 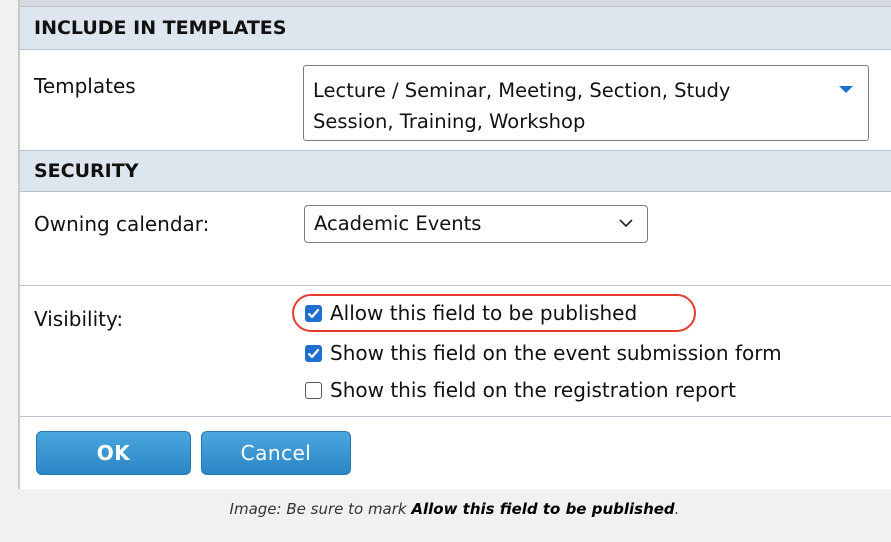 What do you see at coordinates (276, 453) in the screenshot?
I see `cancel-button: Cancel` at bounding box center [276, 453].